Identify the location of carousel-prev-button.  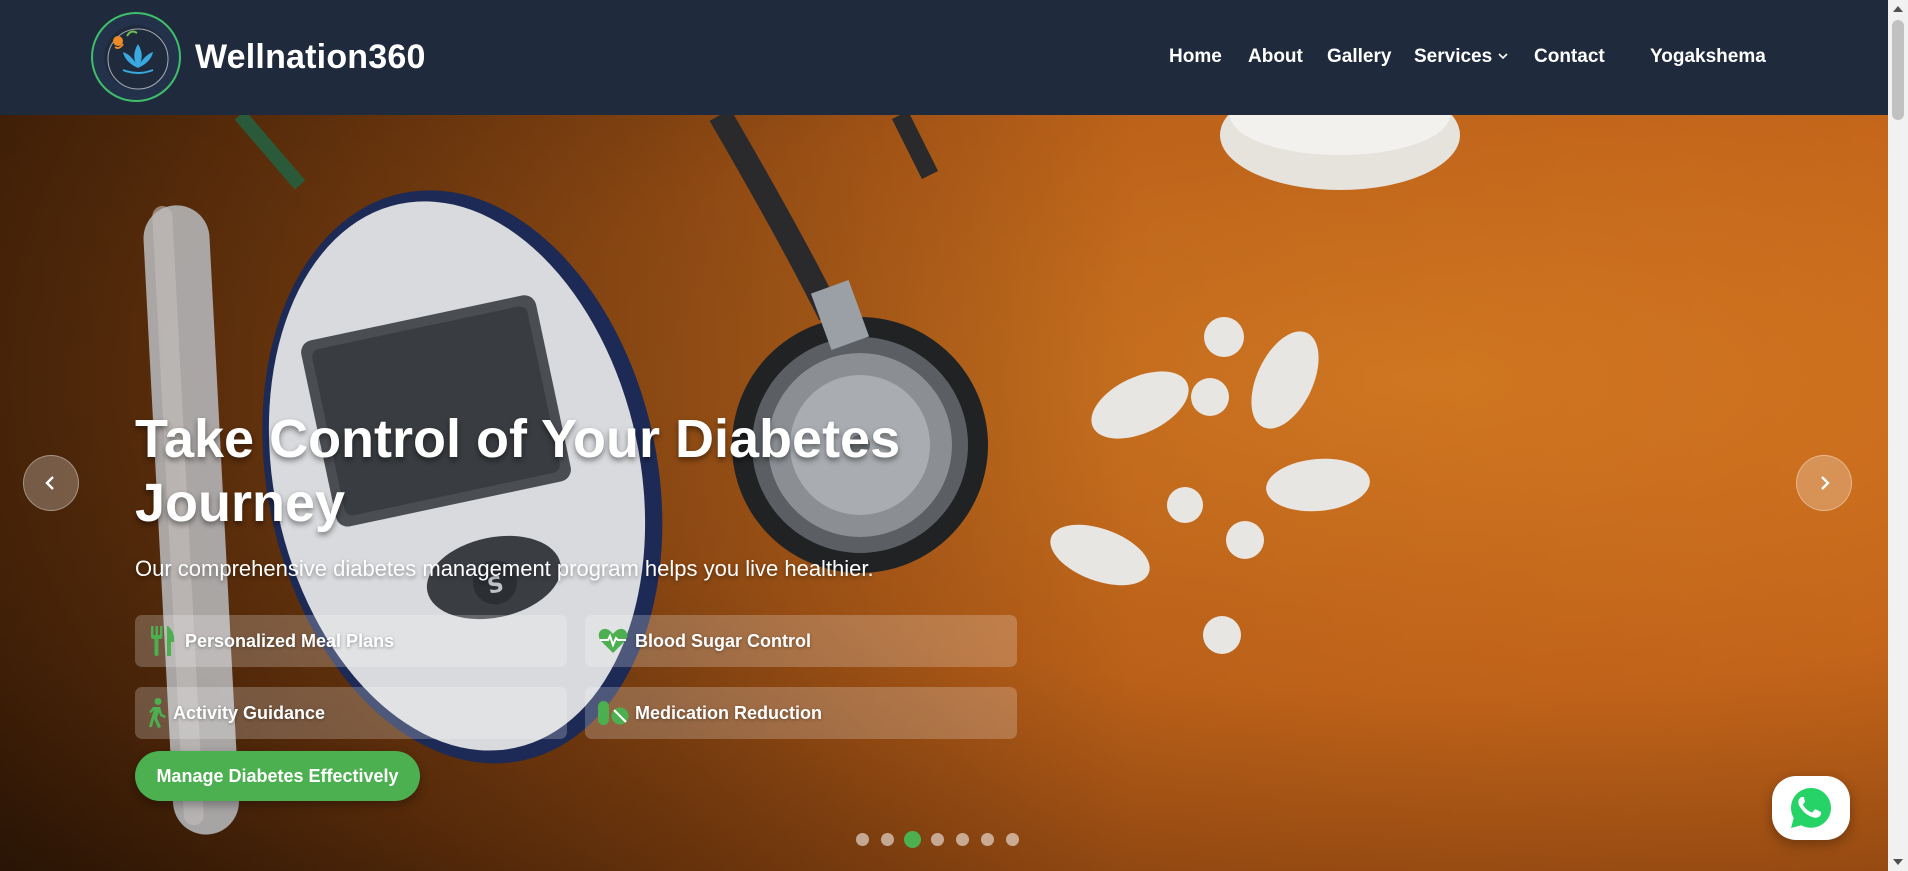
(51, 483).